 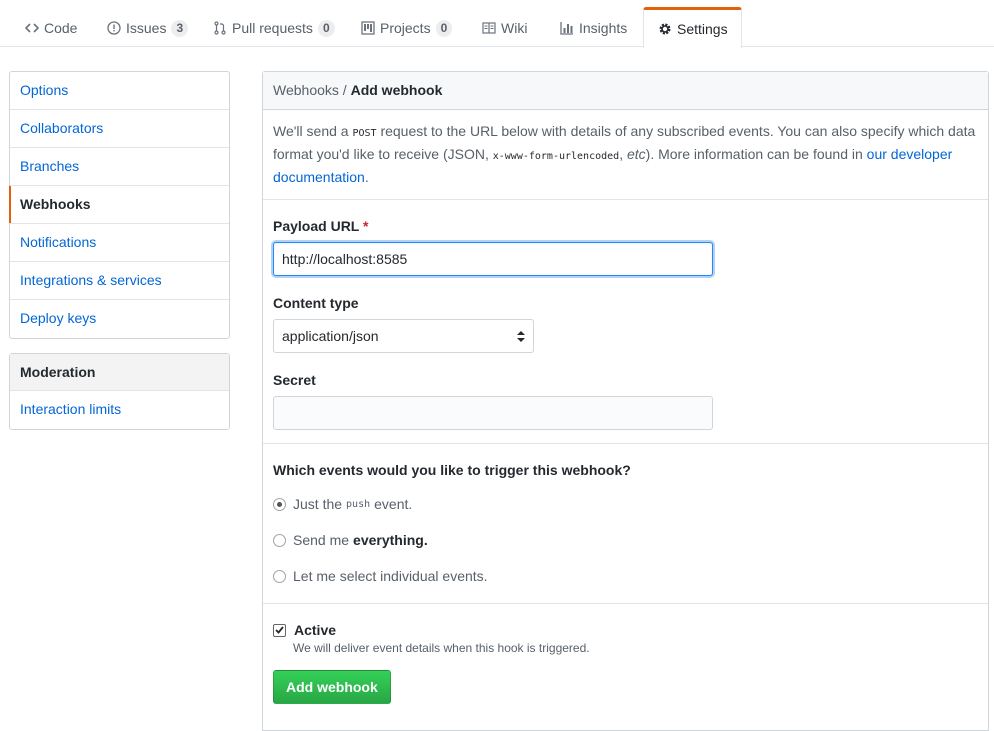 I want to click on submit-row: Add webhook, so click(x=625, y=687).